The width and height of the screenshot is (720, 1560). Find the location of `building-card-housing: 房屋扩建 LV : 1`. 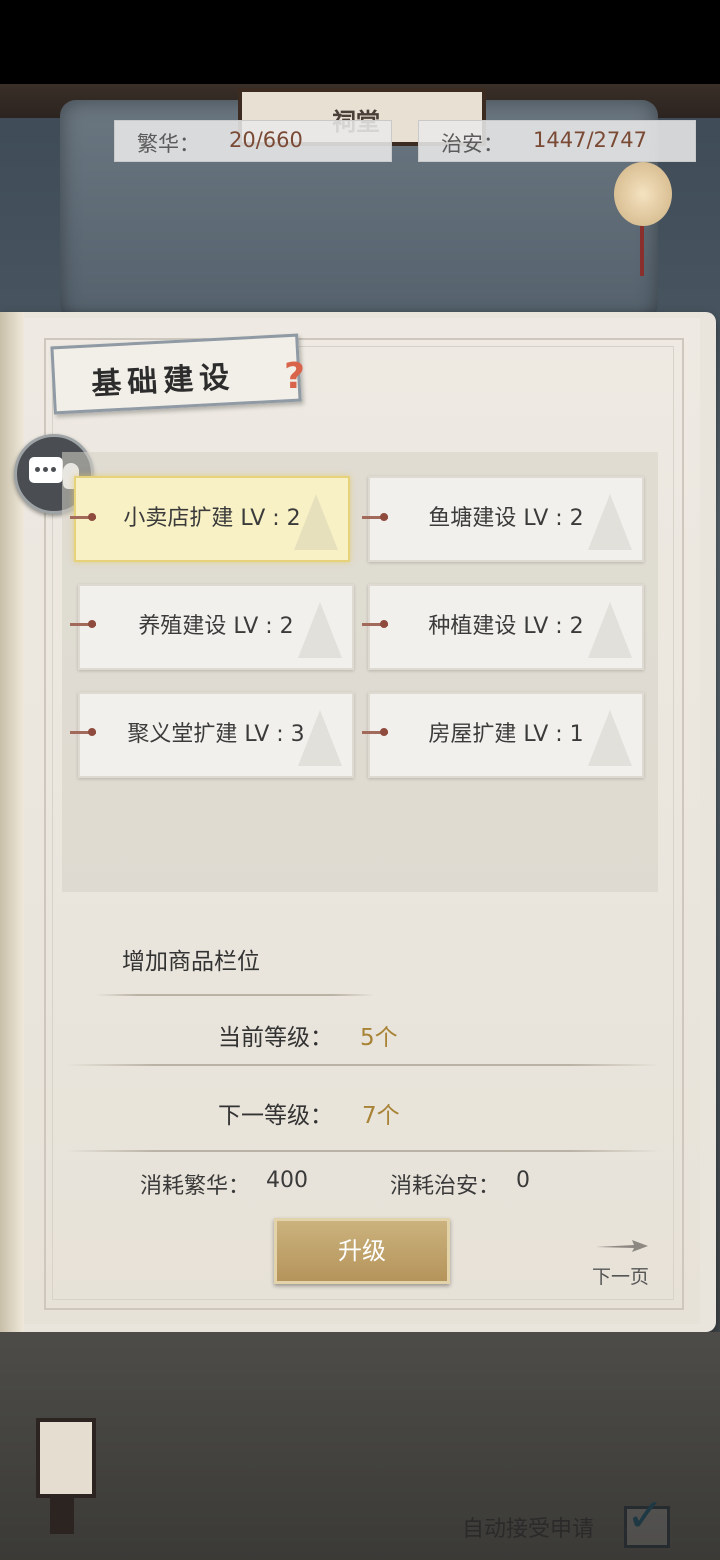

building-card-housing: 房屋扩建 LV : 1 is located at coordinates (506, 735).